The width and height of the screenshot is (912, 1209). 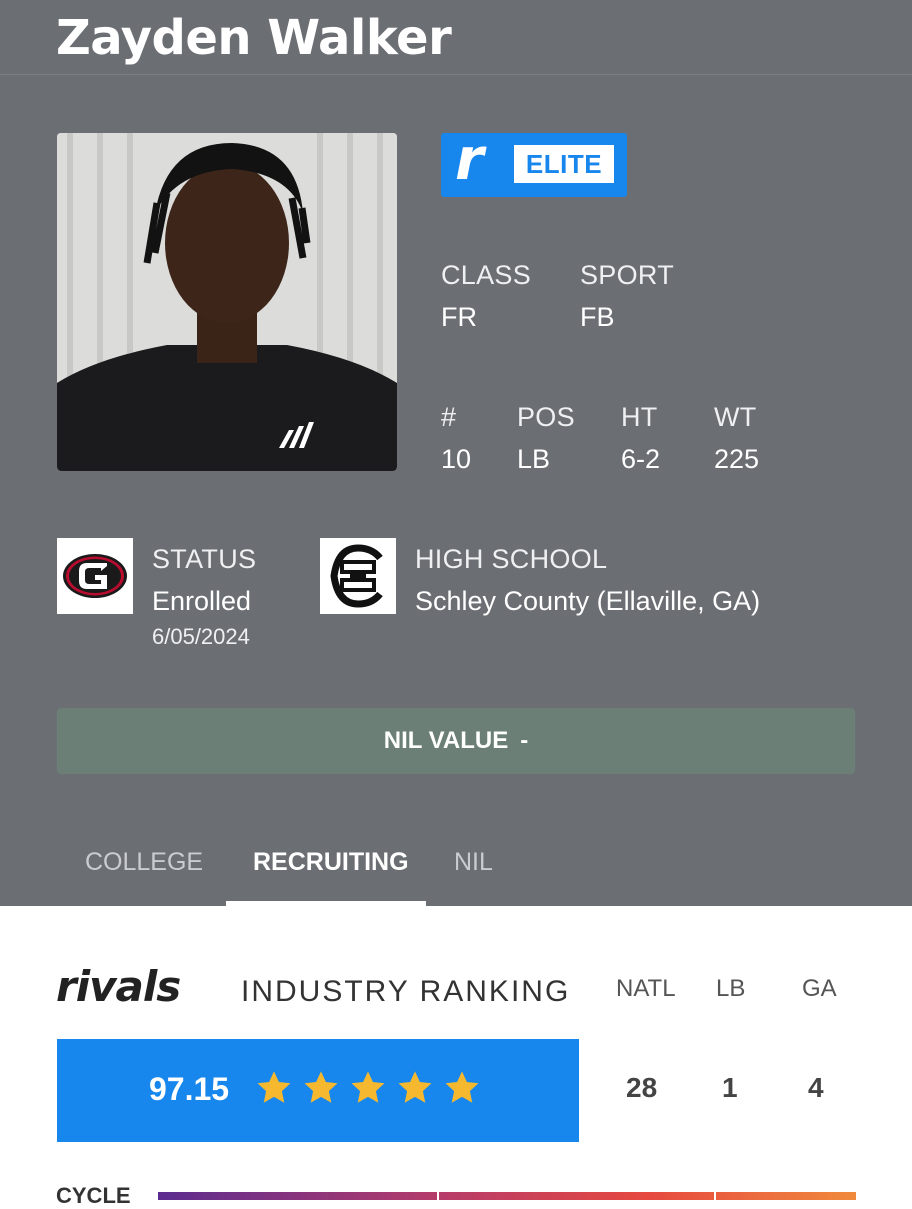 What do you see at coordinates (534, 459) in the screenshot?
I see `position-value: LB` at bounding box center [534, 459].